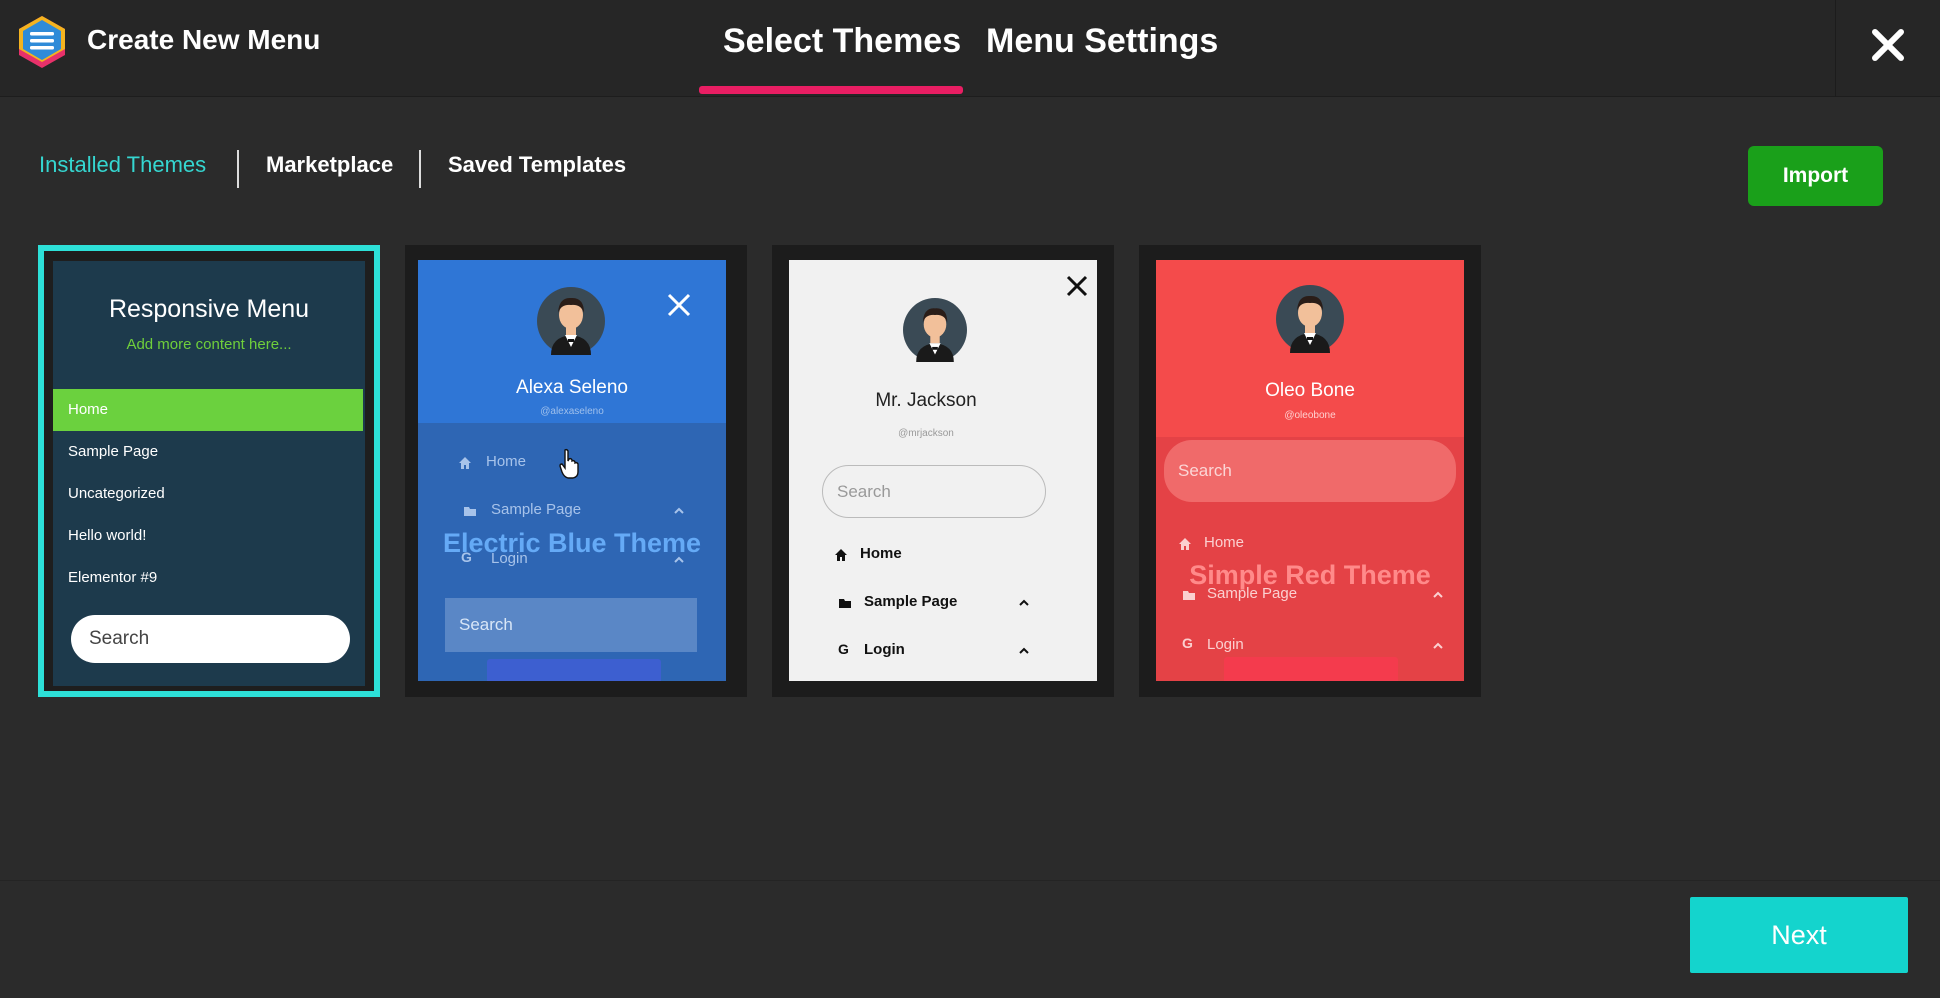  What do you see at coordinates (113, 577) in the screenshot?
I see `preview-menu-item: Elementor #9` at bounding box center [113, 577].